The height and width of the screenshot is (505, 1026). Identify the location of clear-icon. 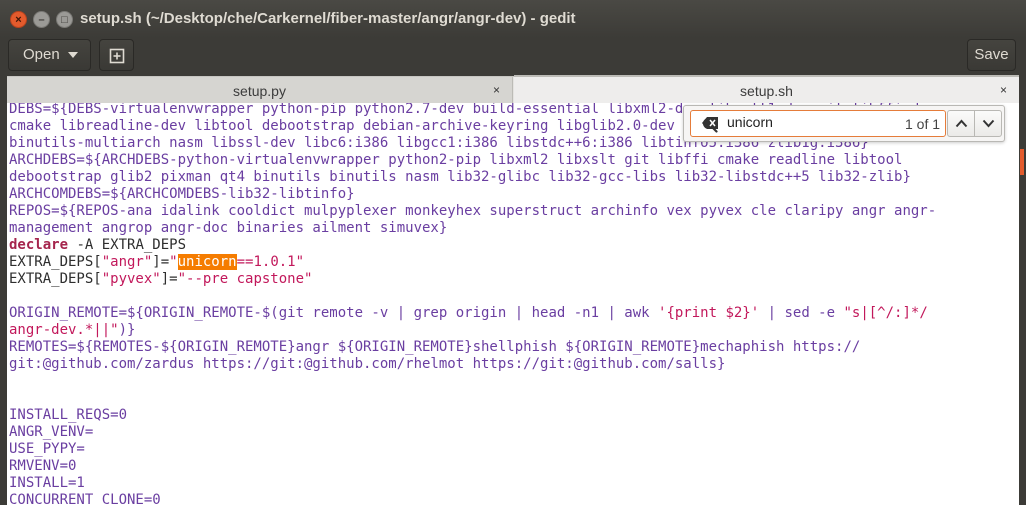
(710, 123).